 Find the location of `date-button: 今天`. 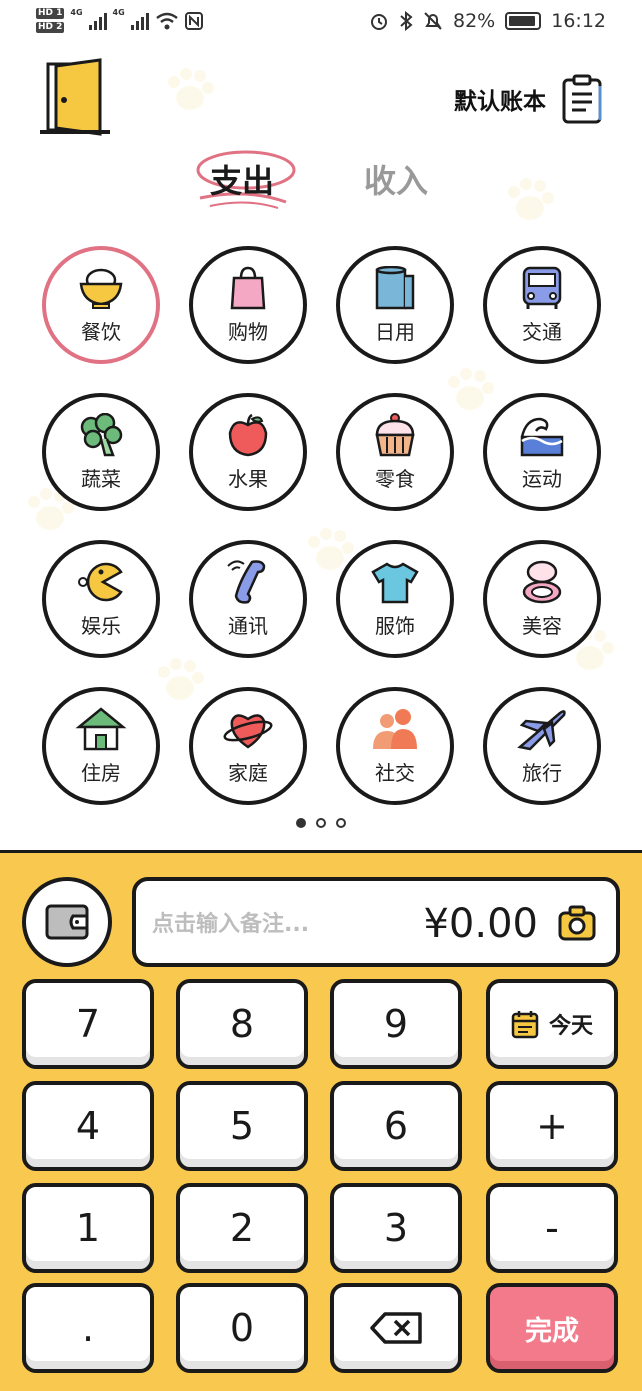

date-button: 今天 is located at coordinates (552, 1024).